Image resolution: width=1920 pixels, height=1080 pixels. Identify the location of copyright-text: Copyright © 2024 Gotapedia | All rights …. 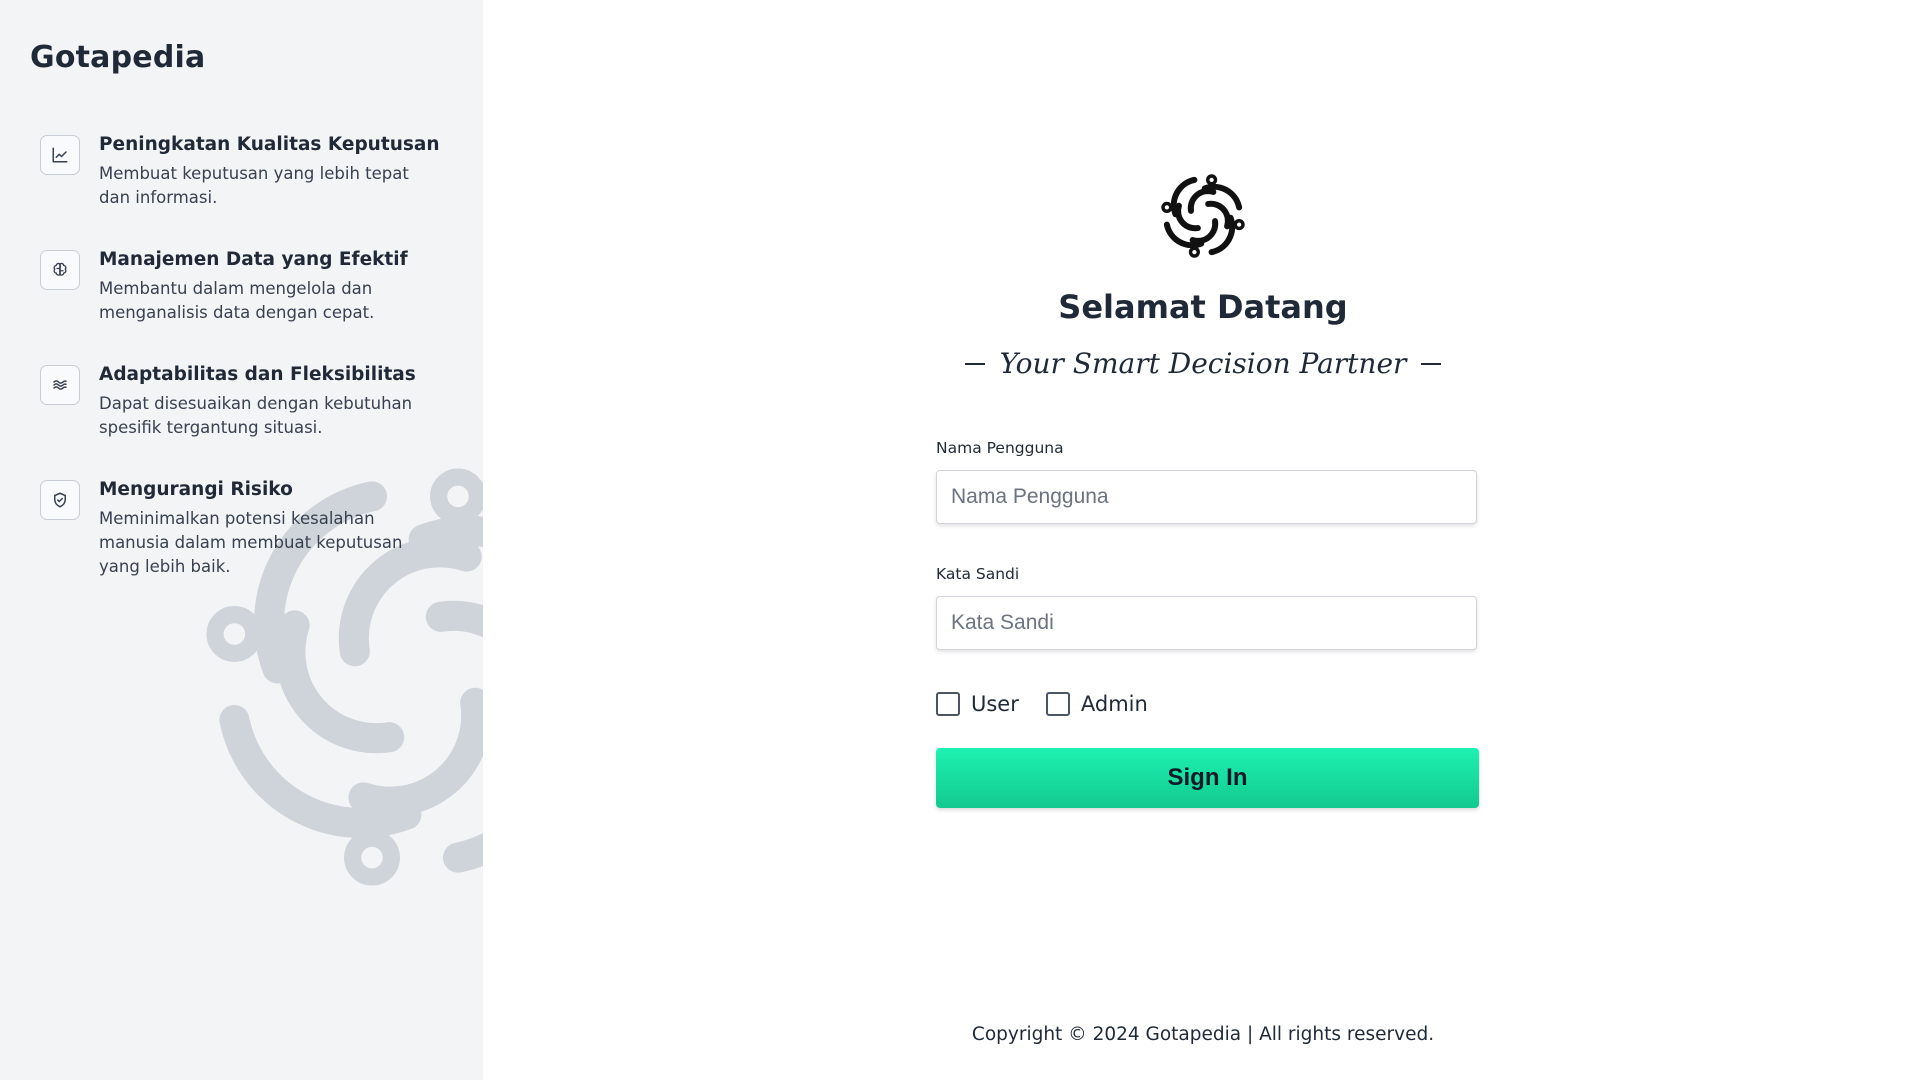
(1203, 1034).